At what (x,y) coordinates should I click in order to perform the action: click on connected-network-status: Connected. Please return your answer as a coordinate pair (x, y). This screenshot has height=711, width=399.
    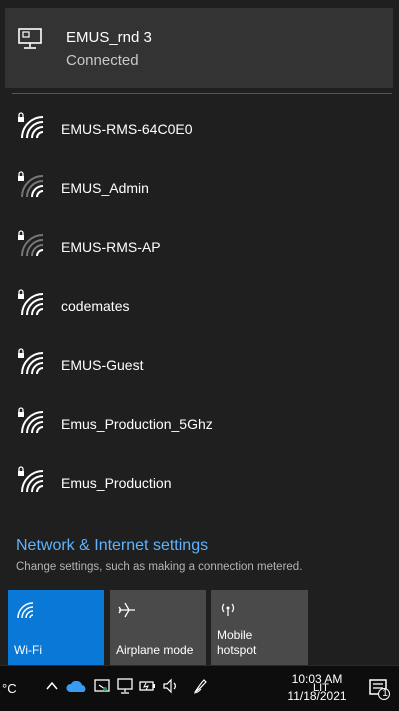
    Looking at the image, I should click on (102, 60).